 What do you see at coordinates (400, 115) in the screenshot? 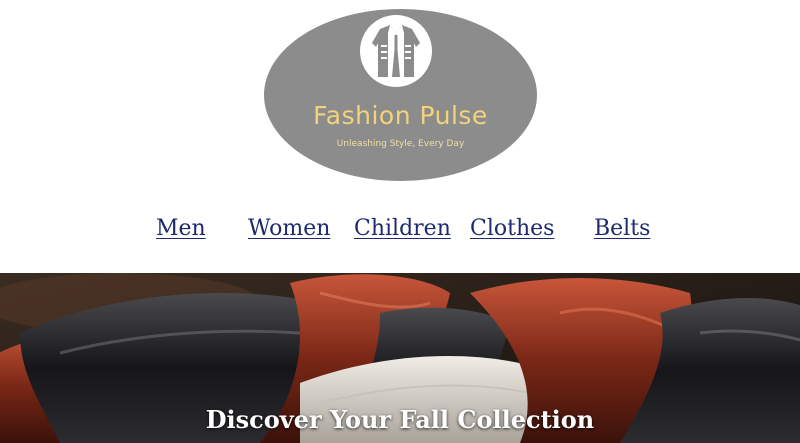
I see `brand-name: Fashion Pulse` at bounding box center [400, 115].